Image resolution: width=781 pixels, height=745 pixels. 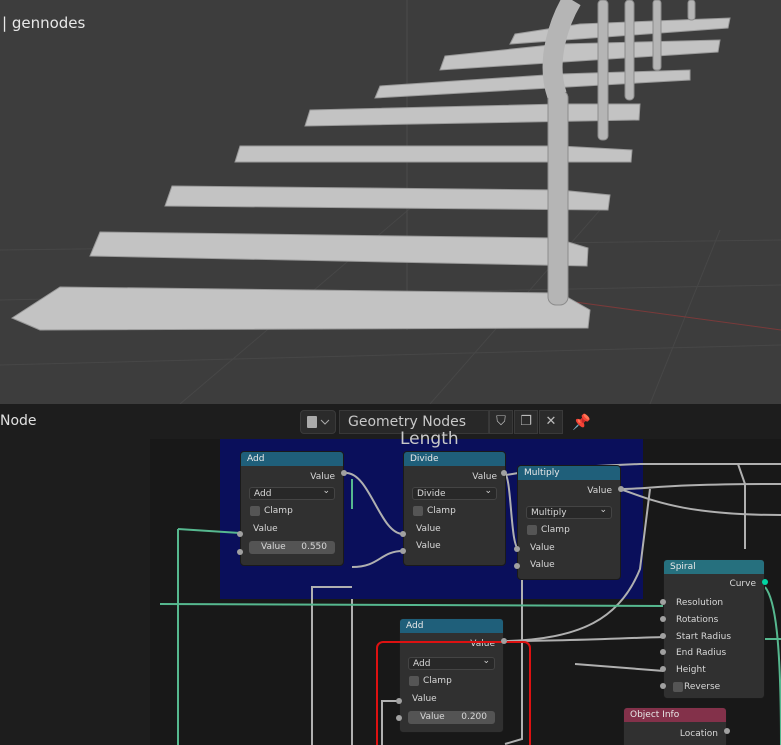 What do you see at coordinates (697, 620) in the screenshot?
I see `node-spiral-input-rotations: Rotations` at bounding box center [697, 620].